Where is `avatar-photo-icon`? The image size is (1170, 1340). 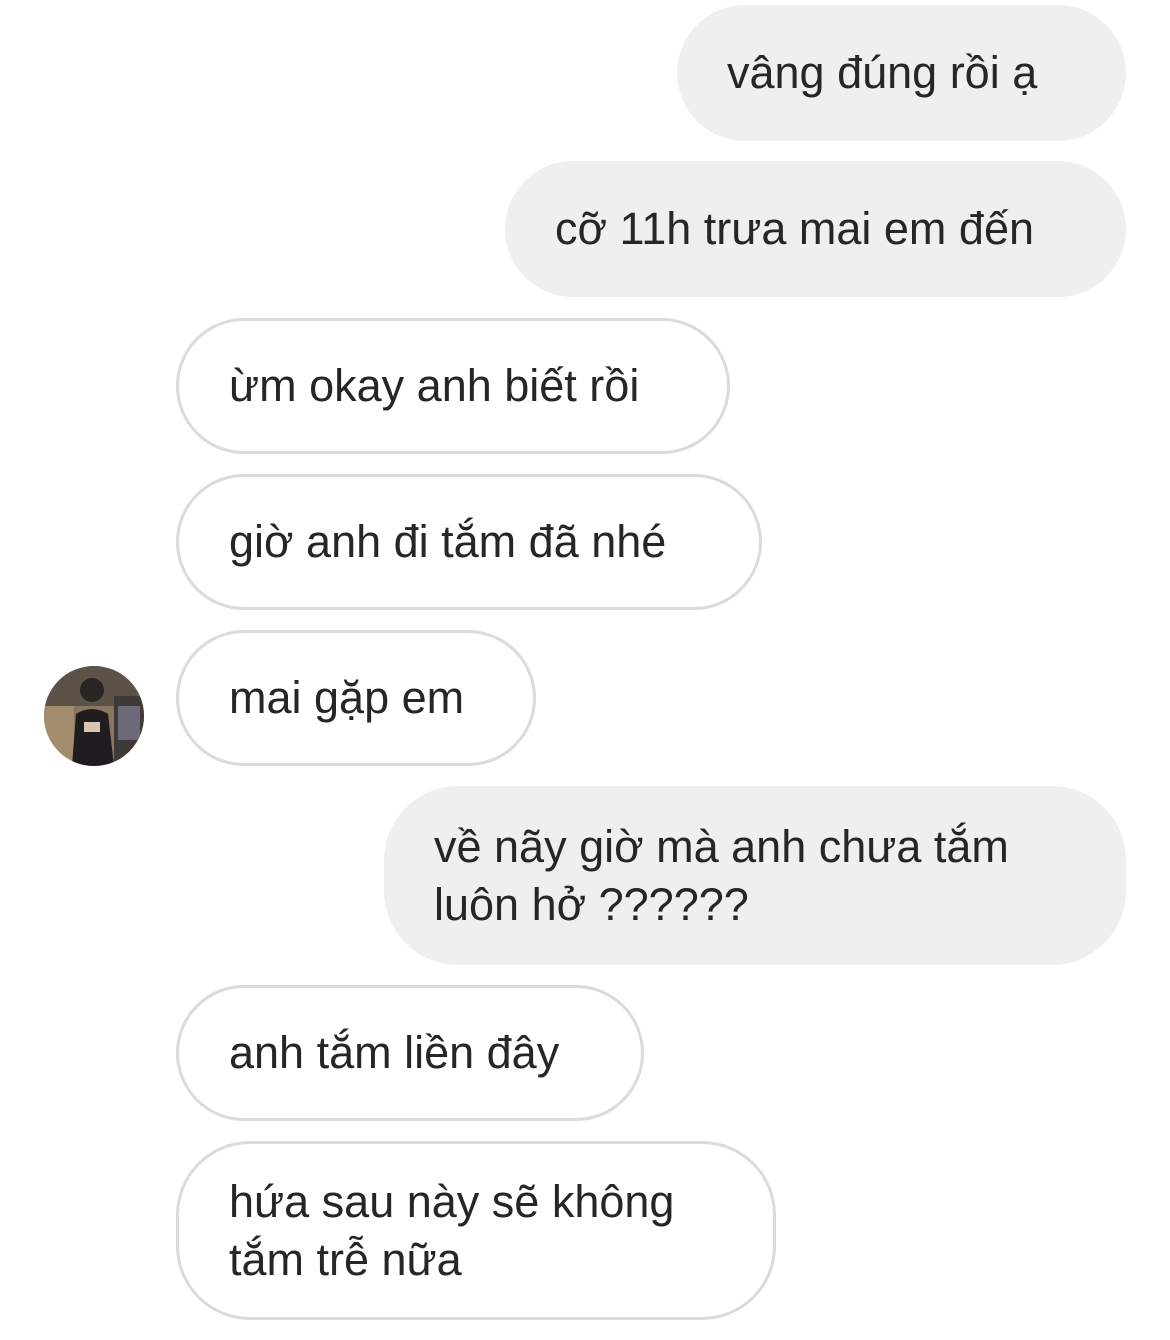 avatar-photo-icon is located at coordinates (94, 716).